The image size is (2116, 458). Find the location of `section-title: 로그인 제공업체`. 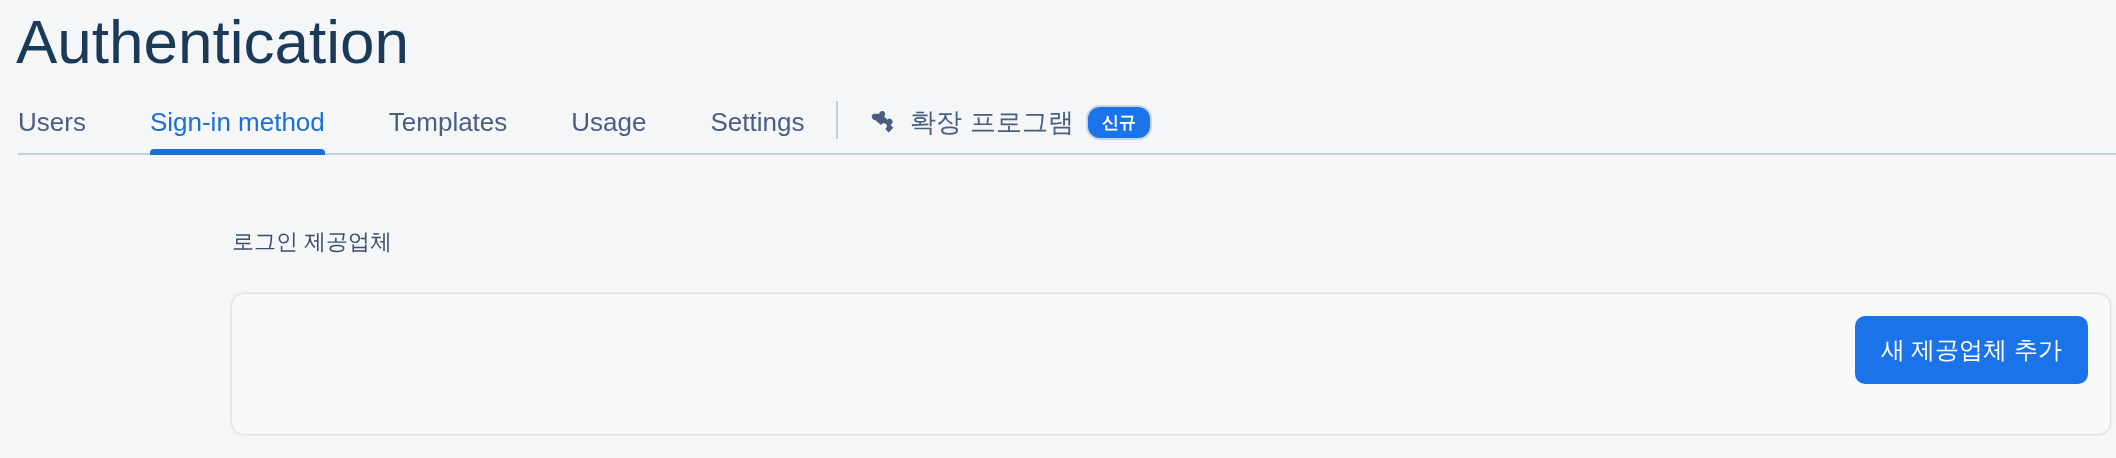

section-title: 로그인 제공업체 is located at coordinates (313, 242).